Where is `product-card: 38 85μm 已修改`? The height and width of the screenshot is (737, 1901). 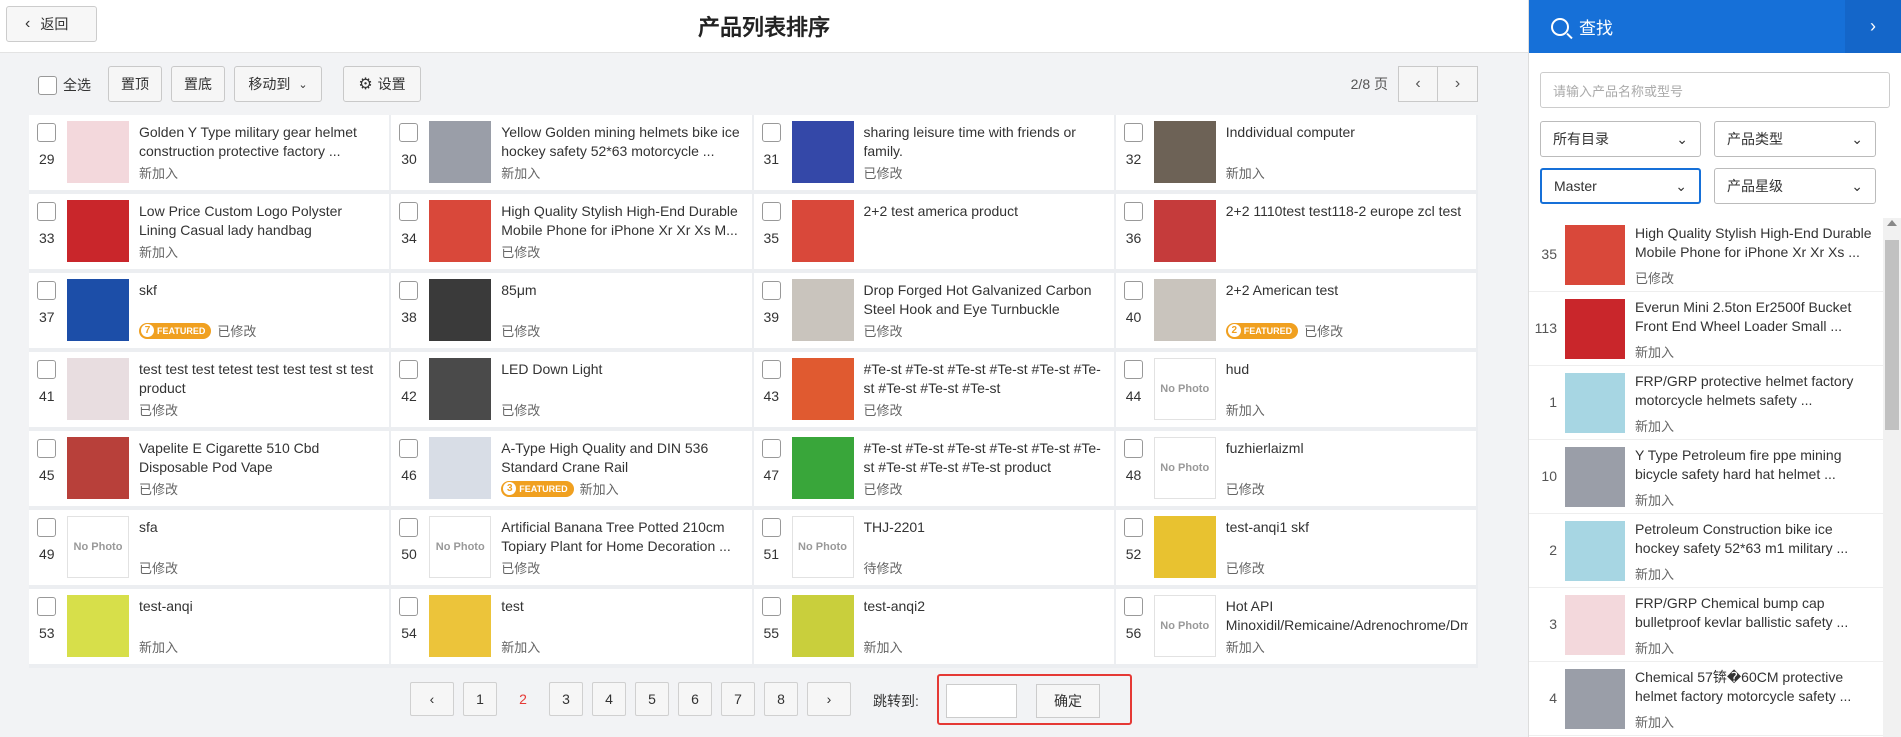 product-card: 38 85μm 已修改 is located at coordinates (572, 312).